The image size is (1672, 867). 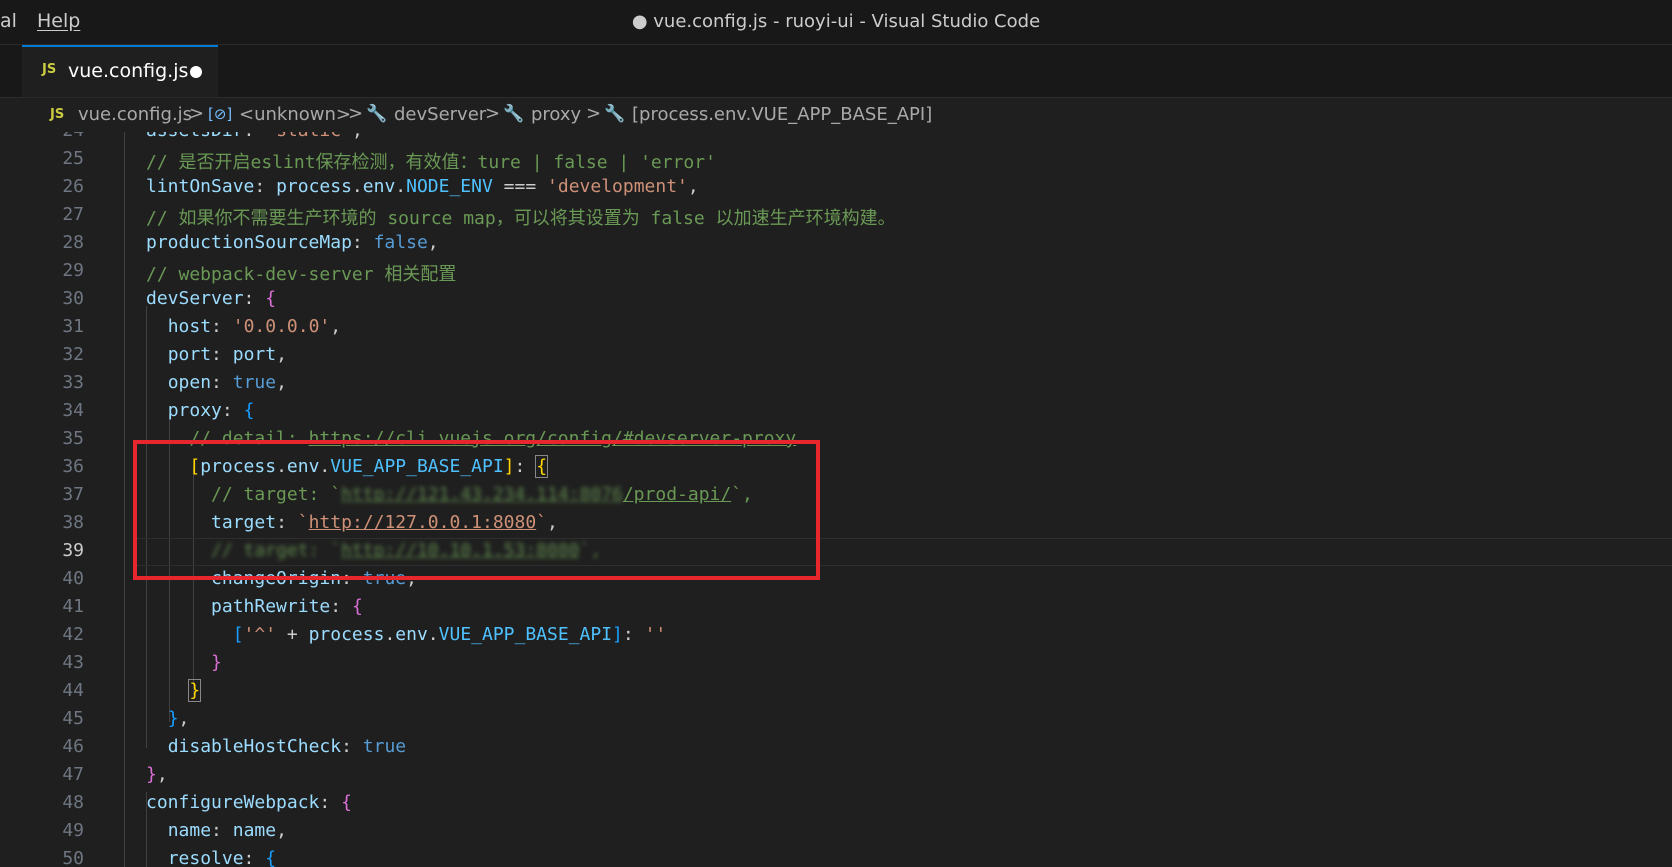 I want to click on line-number: 27, so click(x=73, y=214).